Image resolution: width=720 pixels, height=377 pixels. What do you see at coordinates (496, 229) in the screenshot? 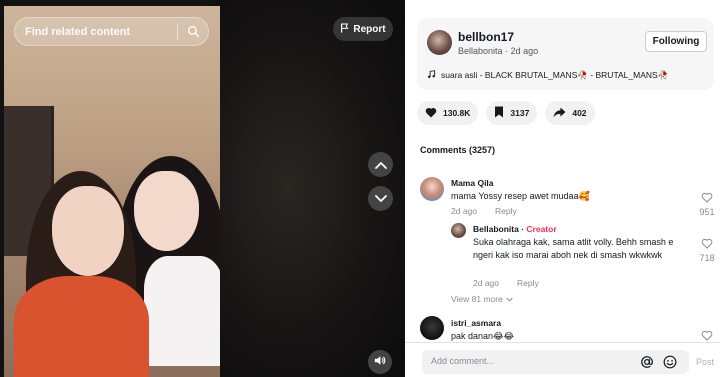
I see `reply-author-name: Bellabonita` at bounding box center [496, 229].